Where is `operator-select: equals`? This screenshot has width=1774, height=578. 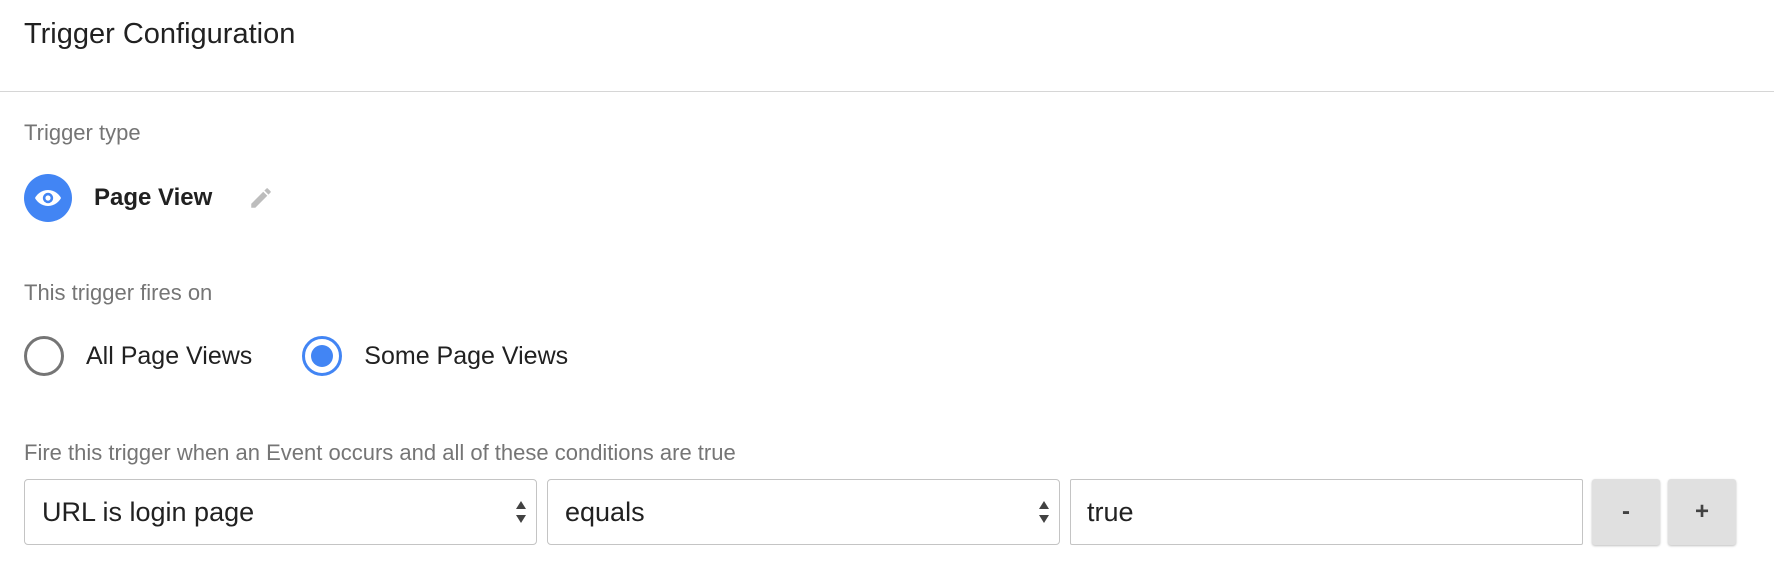
operator-select: equals is located at coordinates (803, 512).